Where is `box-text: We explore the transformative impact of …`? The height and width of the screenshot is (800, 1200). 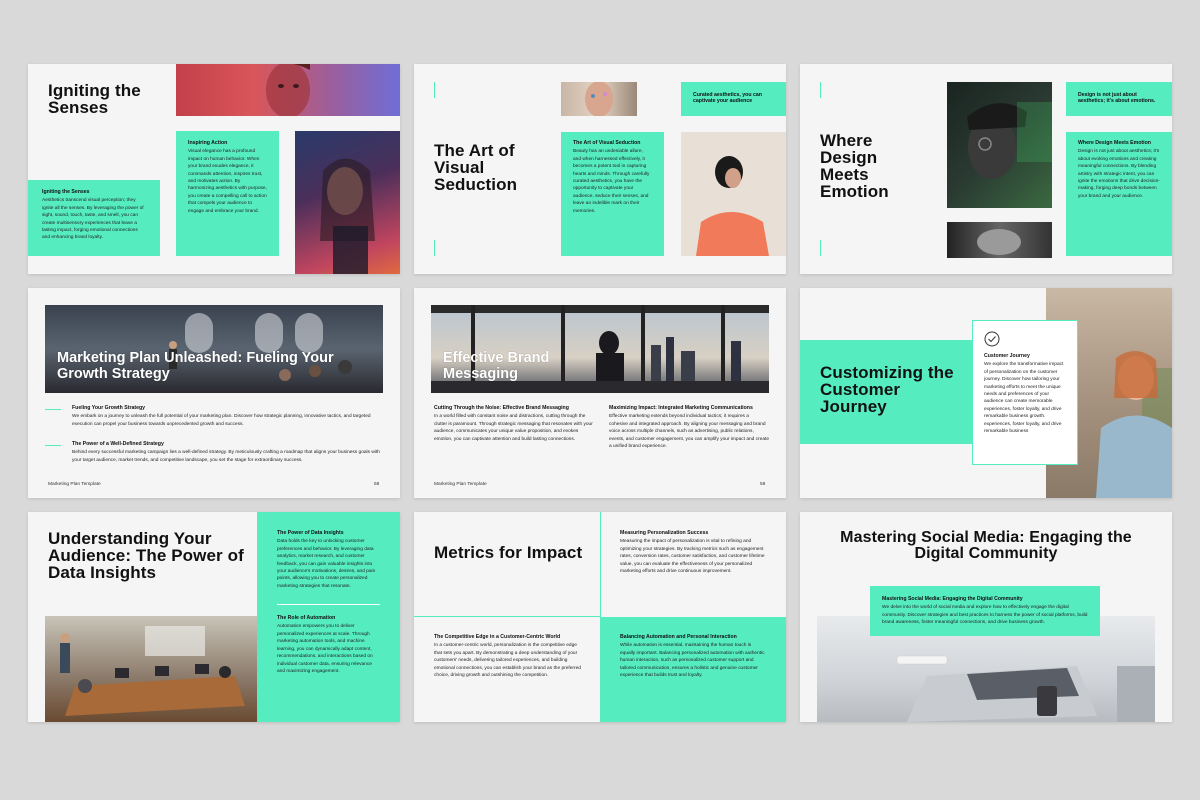
box-text: We explore the transformative impact of … is located at coordinates (1024, 398).